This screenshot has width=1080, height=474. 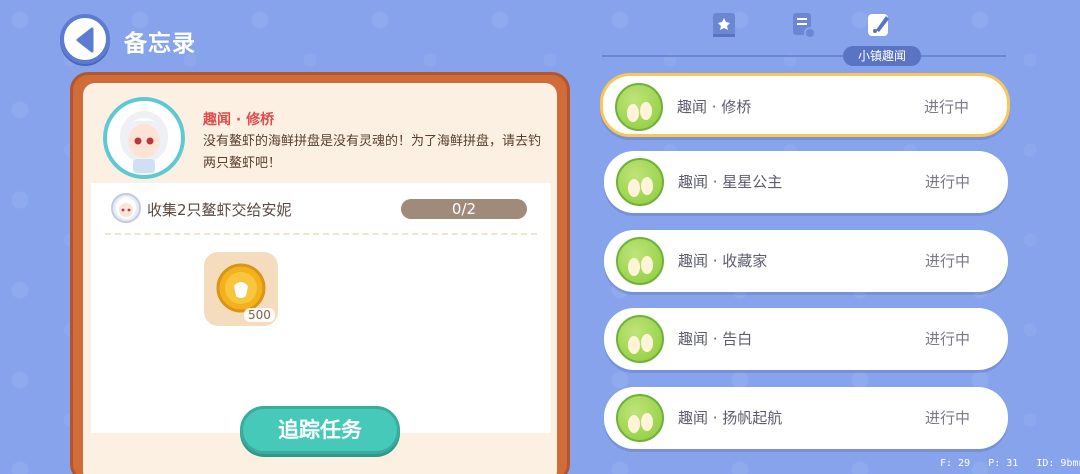 I want to click on back-button, so click(x=85, y=39).